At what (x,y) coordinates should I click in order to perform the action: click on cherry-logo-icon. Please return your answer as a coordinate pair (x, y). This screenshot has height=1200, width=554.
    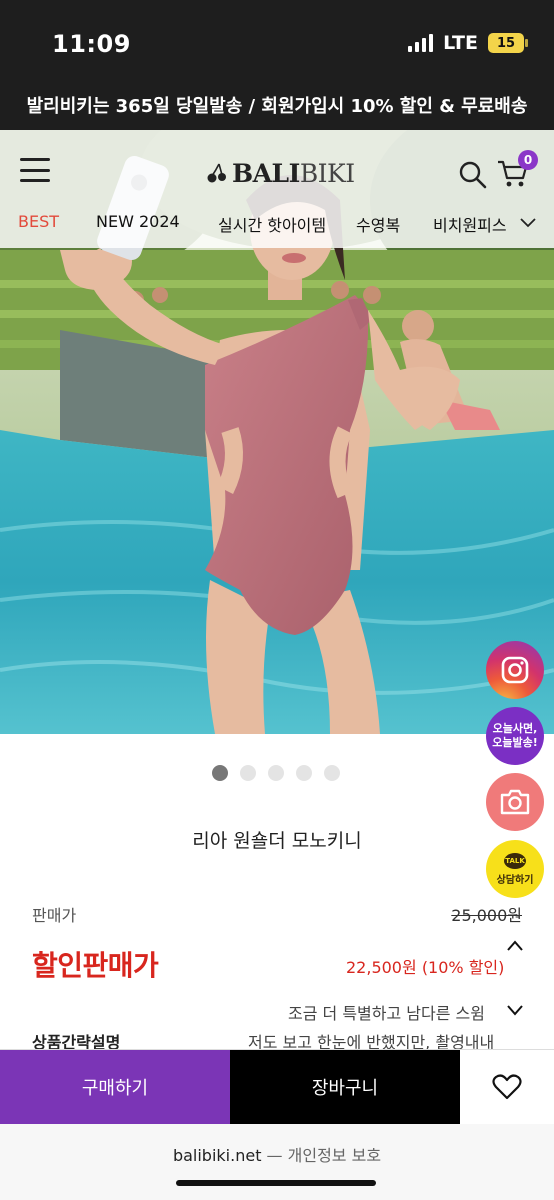
    Looking at the image, I should click on (216, 173).